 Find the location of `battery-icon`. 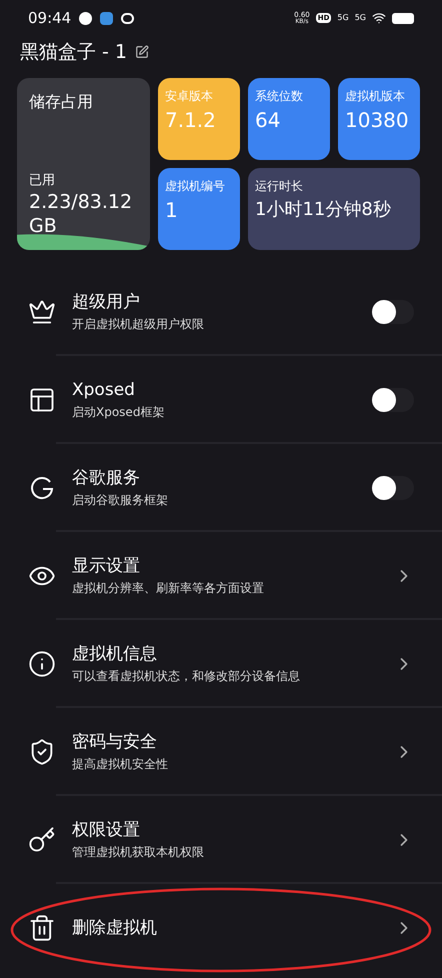

battery-icon is located at coordinates (403, 18).